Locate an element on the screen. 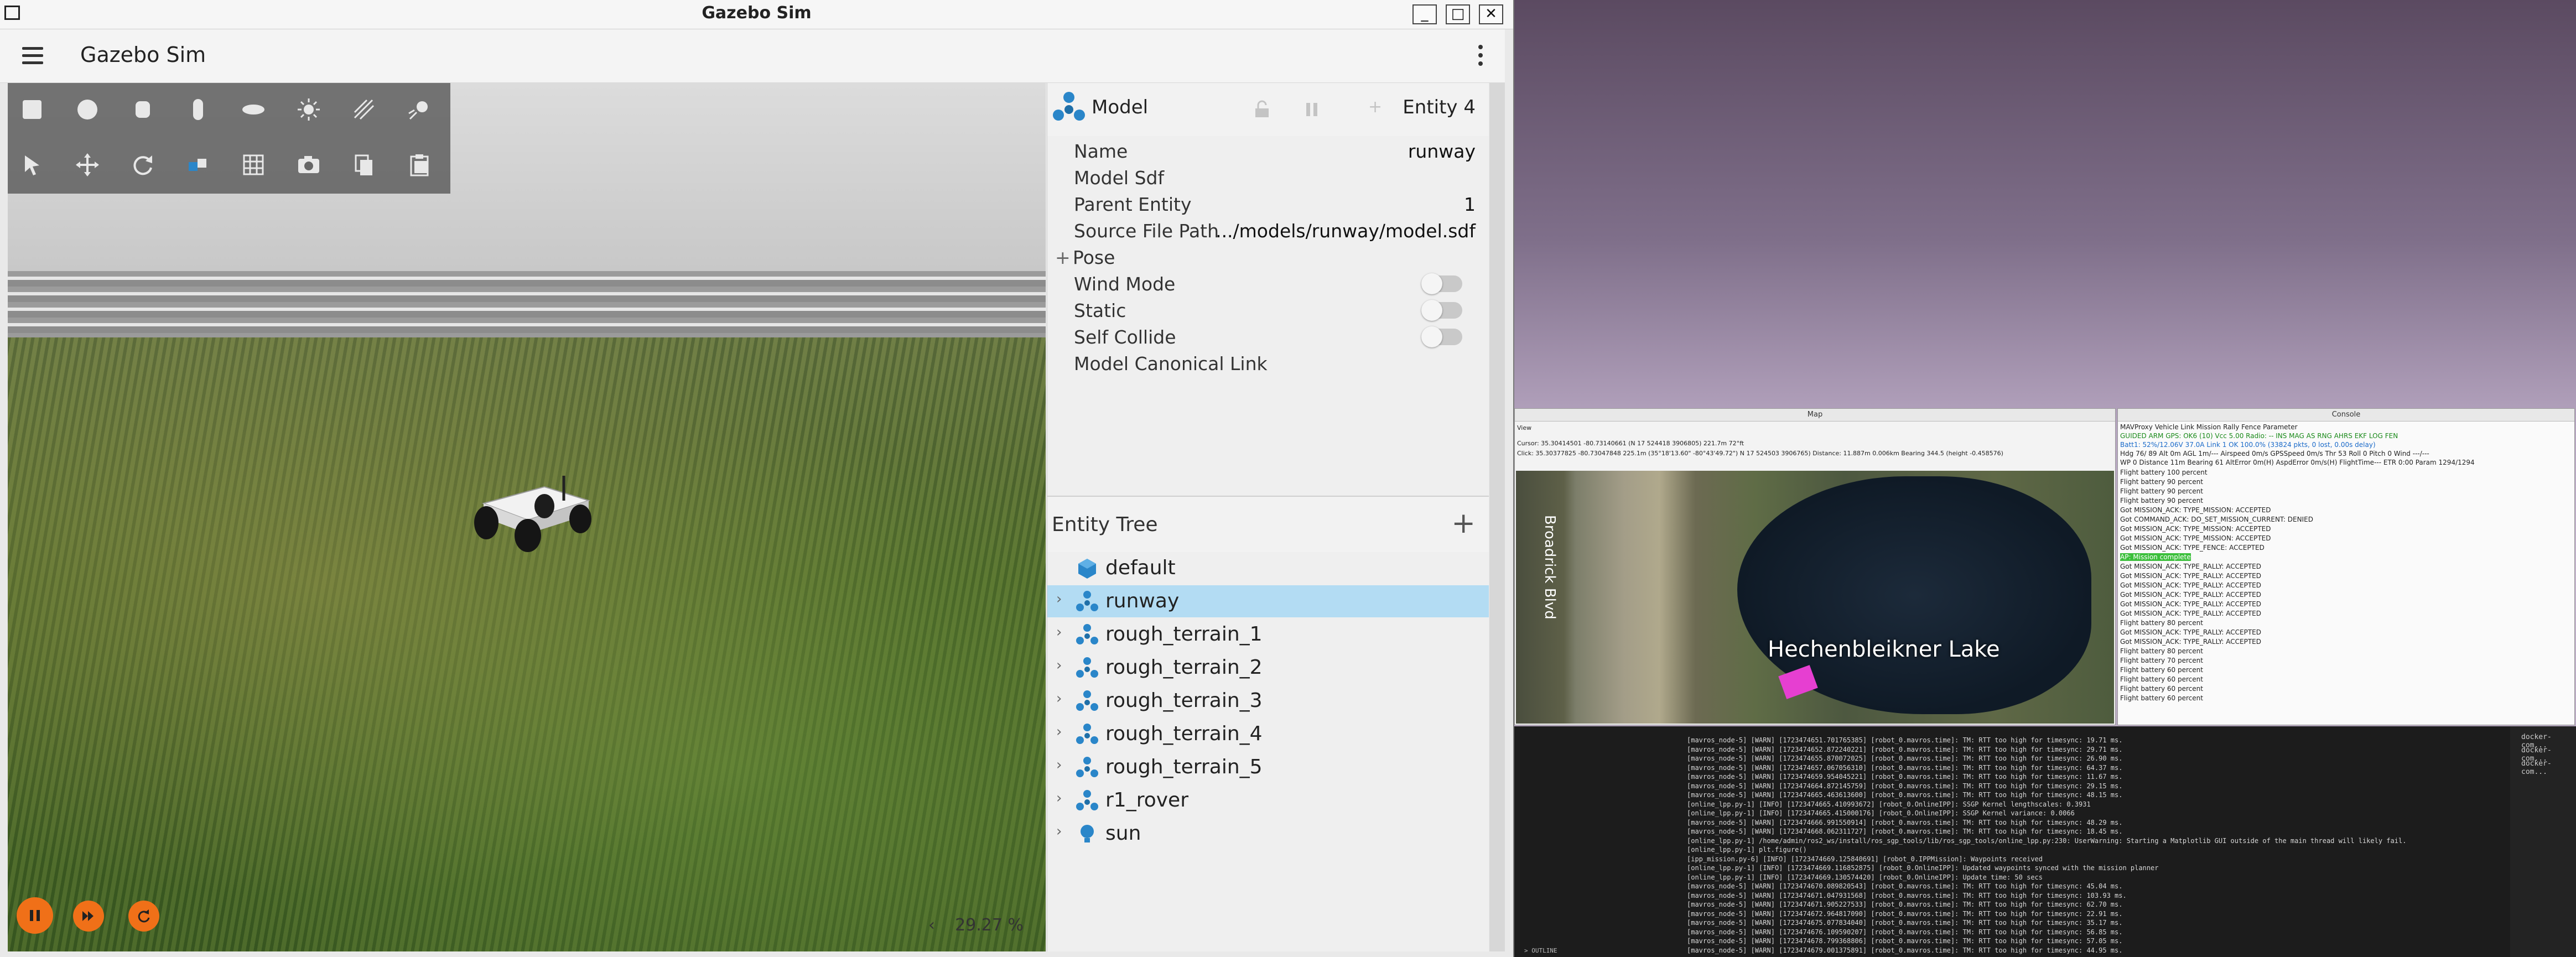 Image resolution: width=2576 pixels, height=957 pixels. step-button is located at coordinates (89, 916).